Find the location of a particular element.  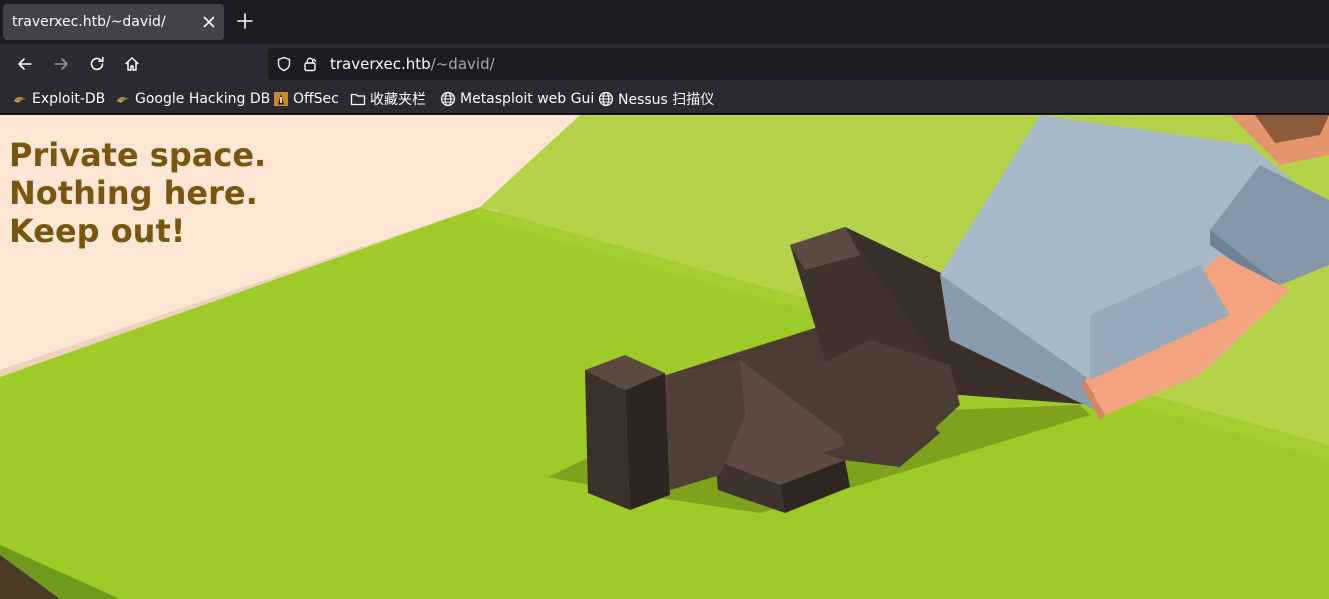

url-bar: traverxec.htb/~david/ is located at coordinates (798, 64).